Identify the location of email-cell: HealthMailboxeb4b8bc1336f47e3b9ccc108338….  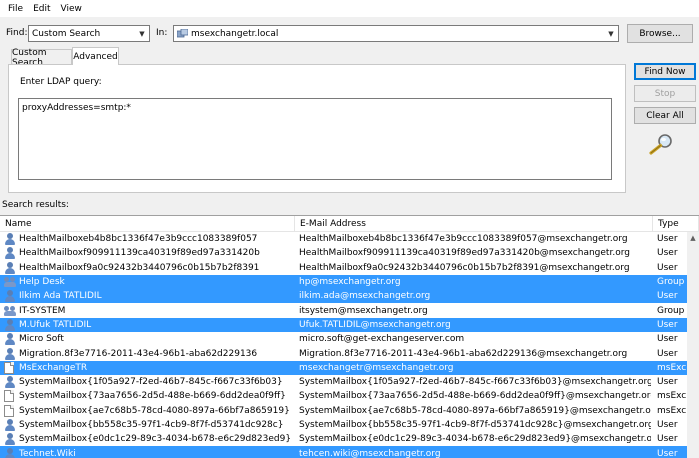
(463, 239).